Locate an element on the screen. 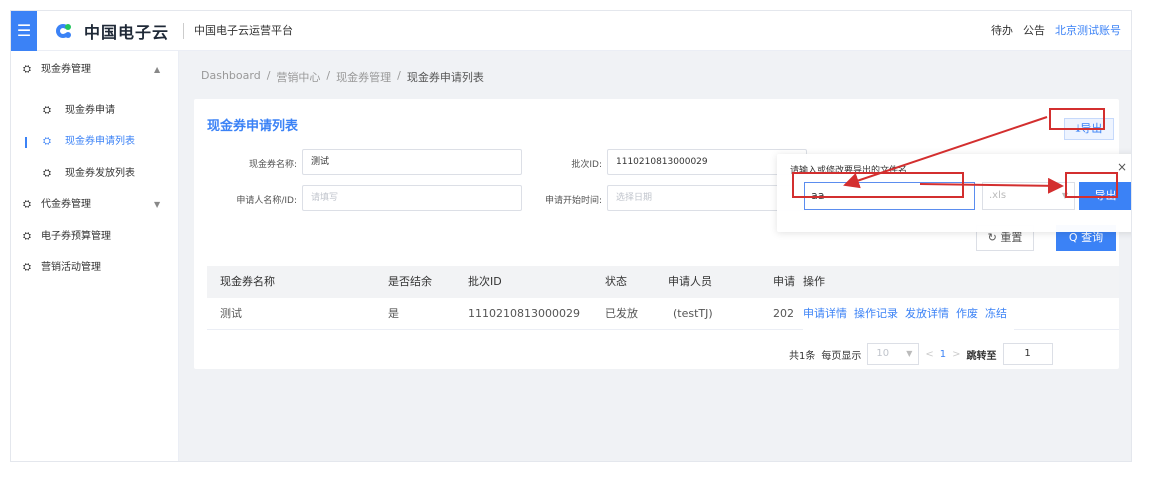 The height and width of the screenshot is (478, 1151). top-bar: ☰ 中国电子云 中国电子云运营平台 待办 公告 北京测试账号 is located at coordinates (571, 31).